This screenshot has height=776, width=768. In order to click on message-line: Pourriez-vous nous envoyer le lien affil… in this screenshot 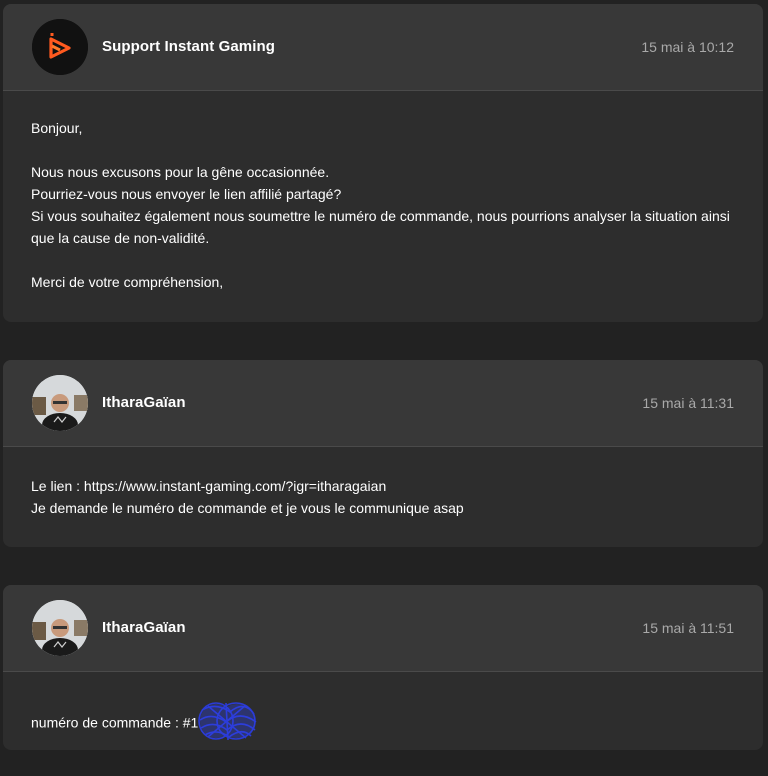, I will do `click(186, 194)`.